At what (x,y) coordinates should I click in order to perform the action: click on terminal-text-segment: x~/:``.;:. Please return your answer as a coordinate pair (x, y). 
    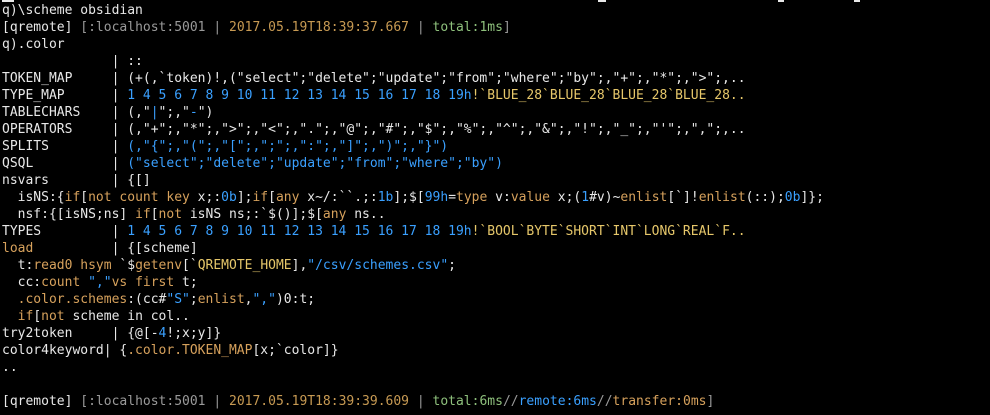
    Looking at the image, I should click on (338, 197).